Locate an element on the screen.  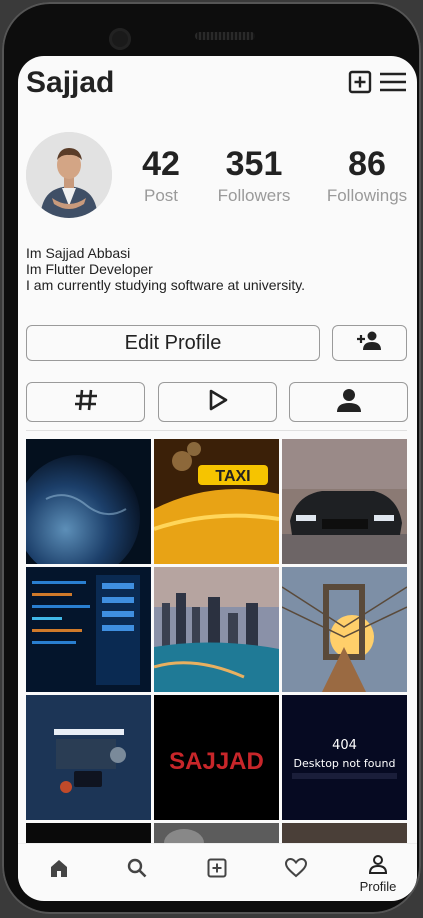
plus-square-icon is located at coordinates (360, 84).